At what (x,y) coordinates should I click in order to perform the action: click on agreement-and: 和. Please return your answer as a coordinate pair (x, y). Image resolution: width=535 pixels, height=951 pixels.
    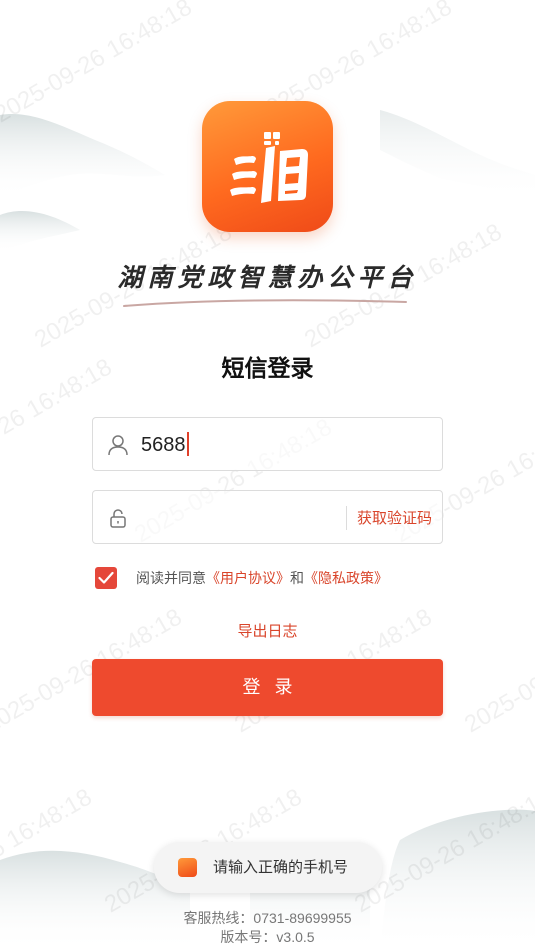
    Looking at the image, I should click on (297, 579).